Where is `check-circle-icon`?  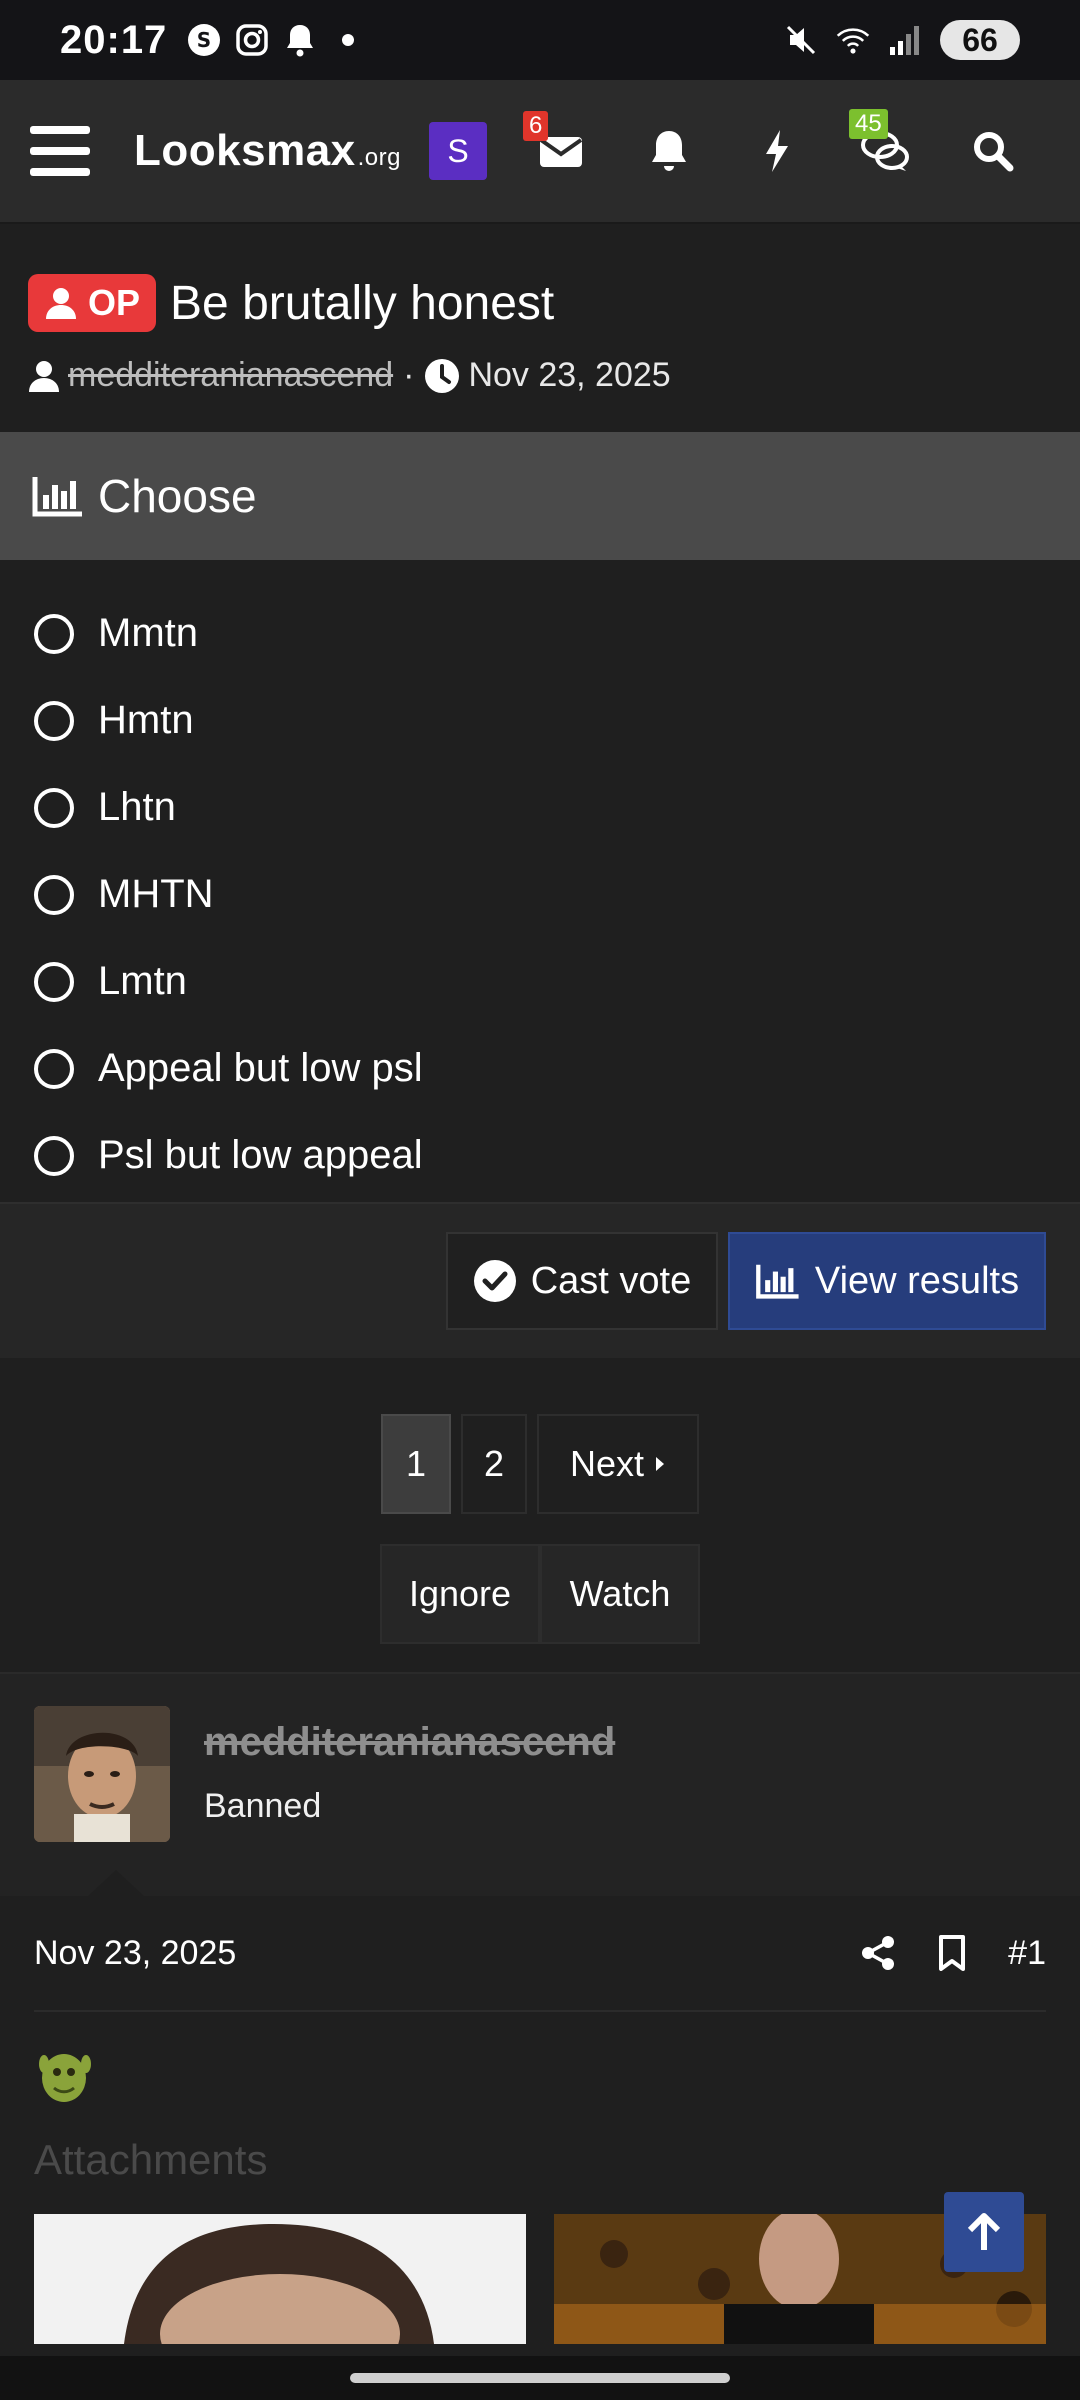
check-circle-icon is located at coordinates (494, 1281).